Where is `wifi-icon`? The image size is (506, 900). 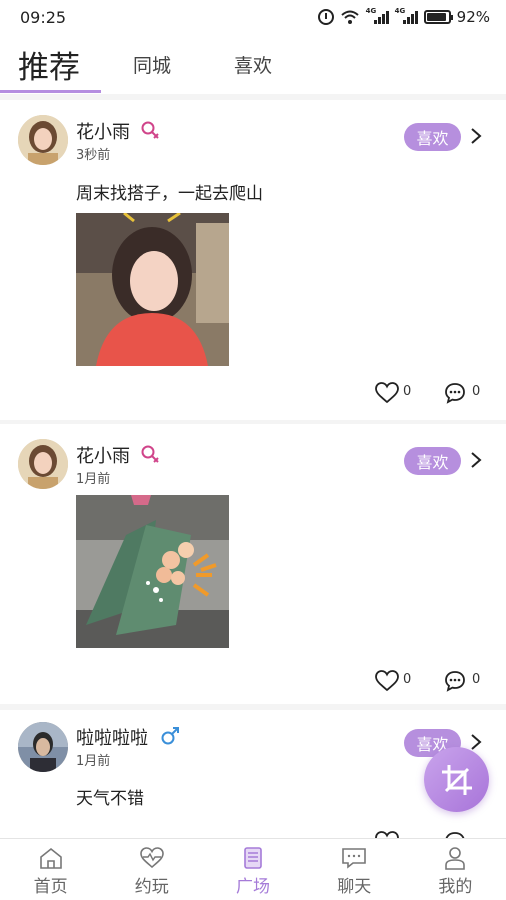
wifi-icon is located at coordinates (349, 17).